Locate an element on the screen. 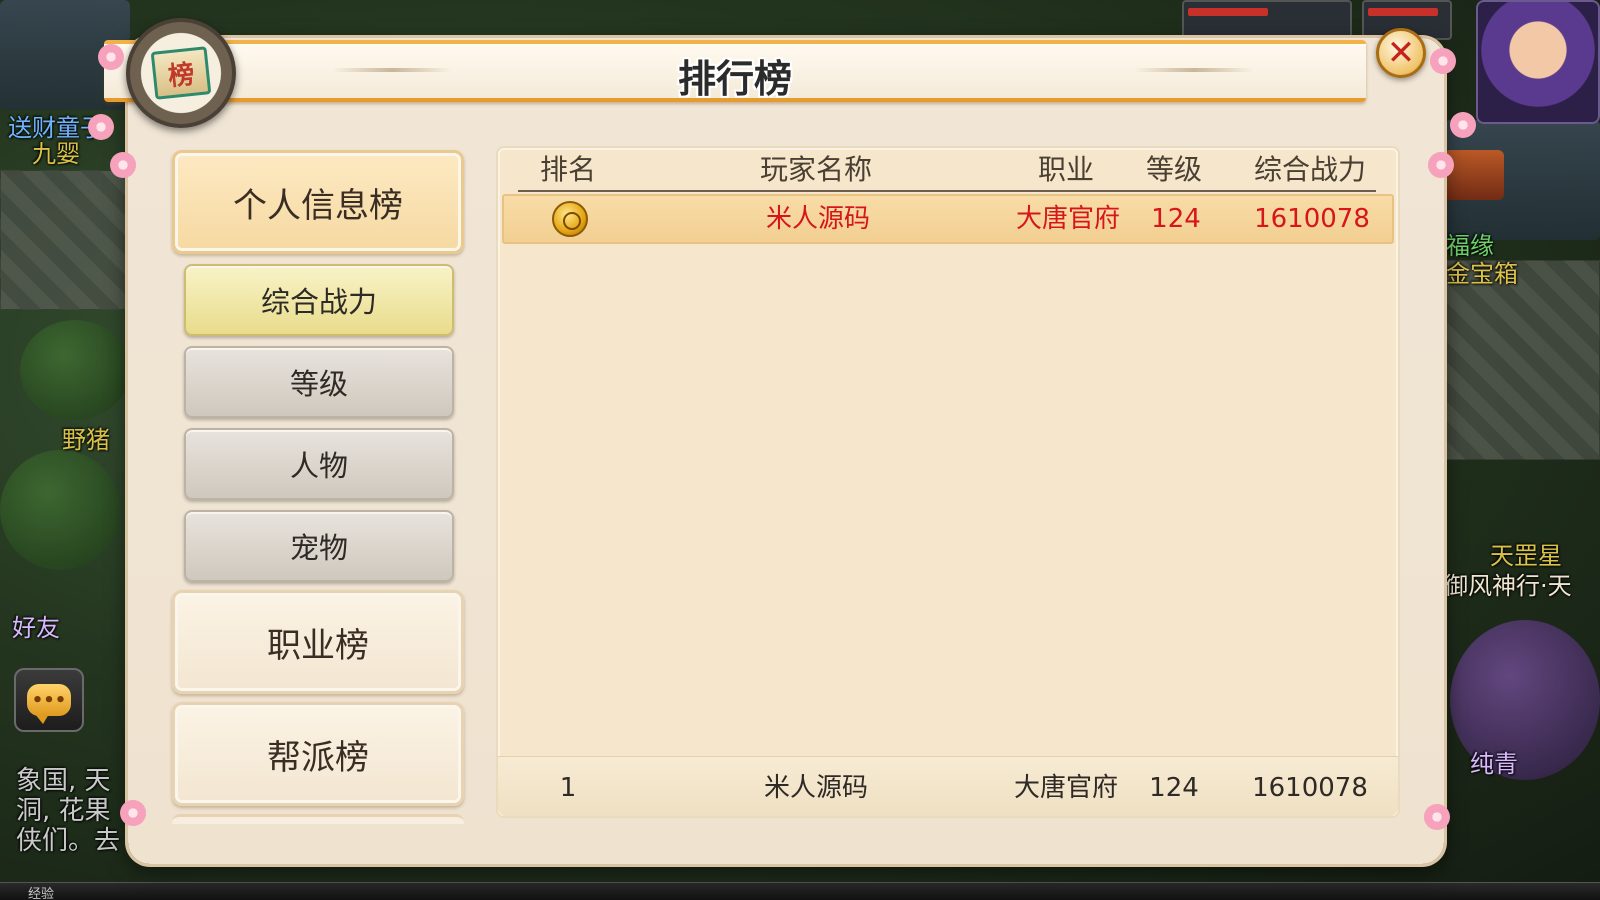 Image resolution: width=1600 pixels, height=900 pixels. sub-item-level: 等级 is located at coordinates (319, 382).